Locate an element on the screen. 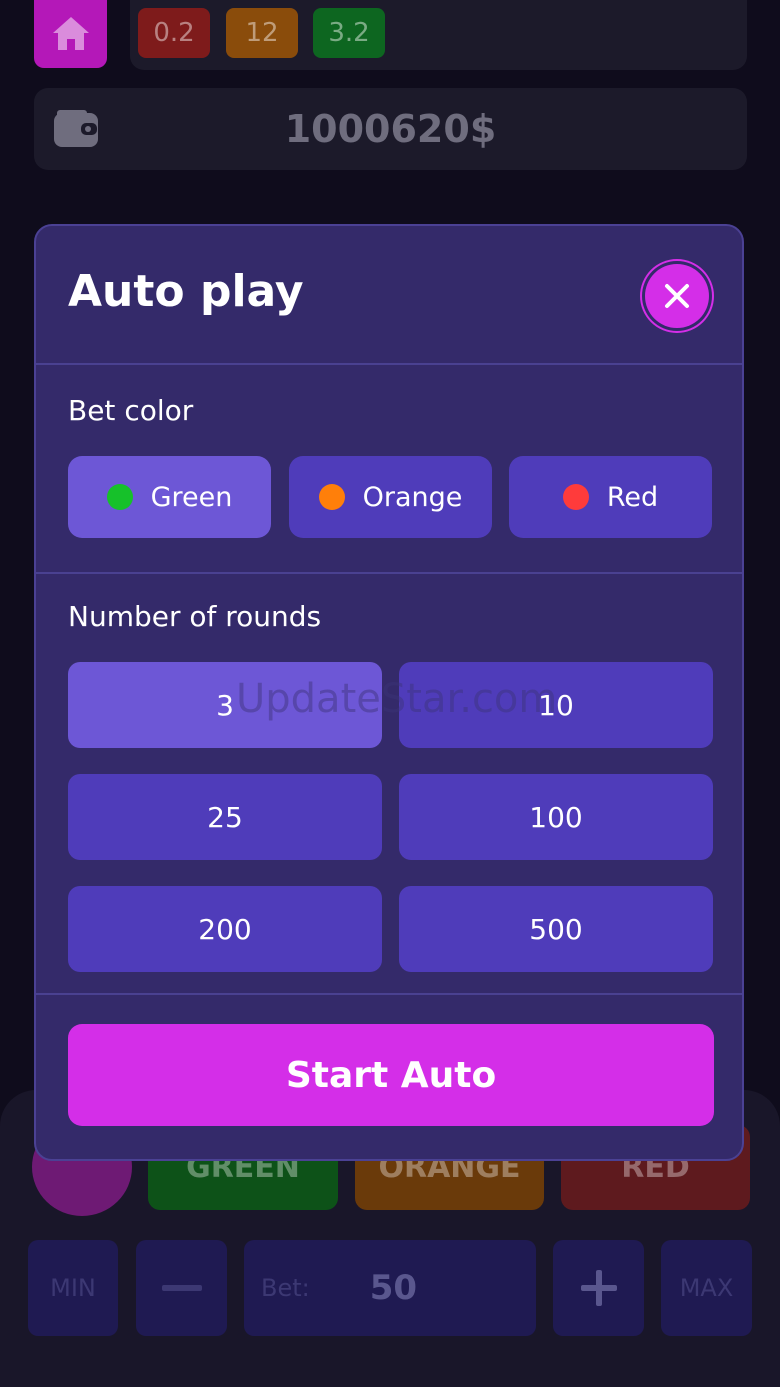  green-dot-icon is located at coordinates (119, 497).